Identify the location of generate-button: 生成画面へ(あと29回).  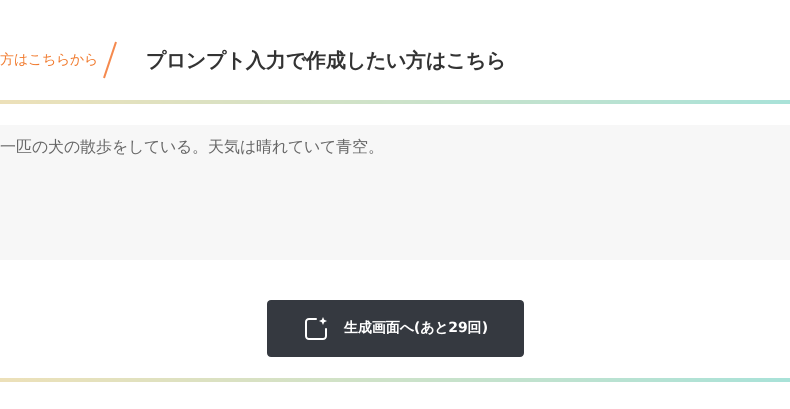
(395, 328).